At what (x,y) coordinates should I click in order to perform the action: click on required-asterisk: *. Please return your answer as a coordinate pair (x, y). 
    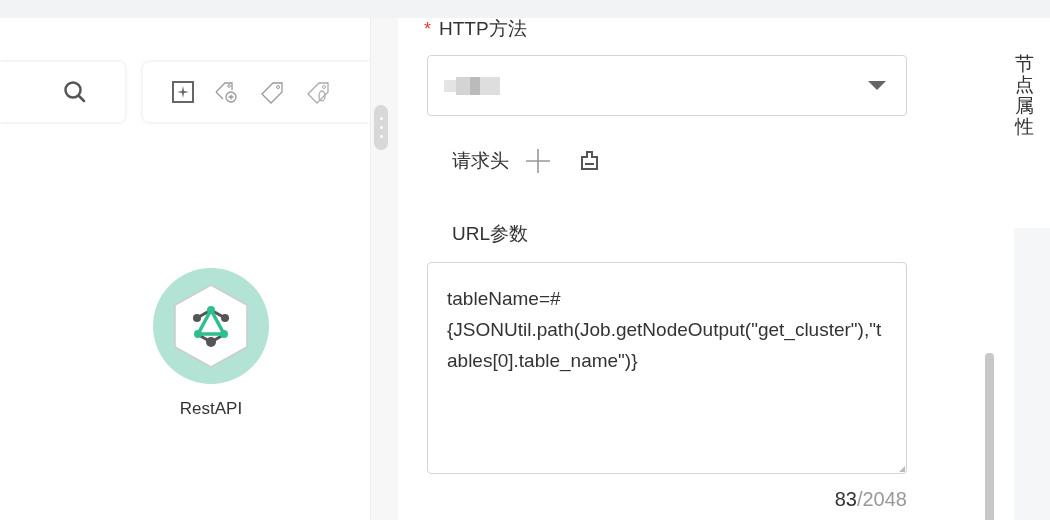
    Looking at the image, I should click on (427, 29).